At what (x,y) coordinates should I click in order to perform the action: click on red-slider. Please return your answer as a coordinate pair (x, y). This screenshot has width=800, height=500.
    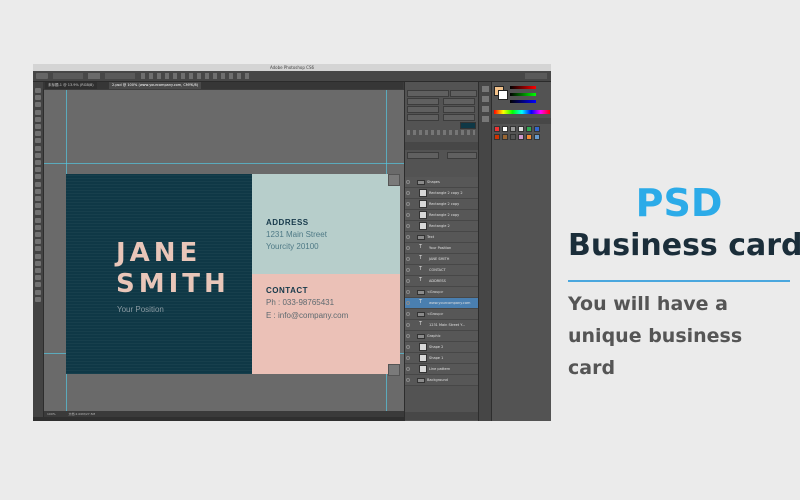
    Looking at the image, I should click on (523, 87).